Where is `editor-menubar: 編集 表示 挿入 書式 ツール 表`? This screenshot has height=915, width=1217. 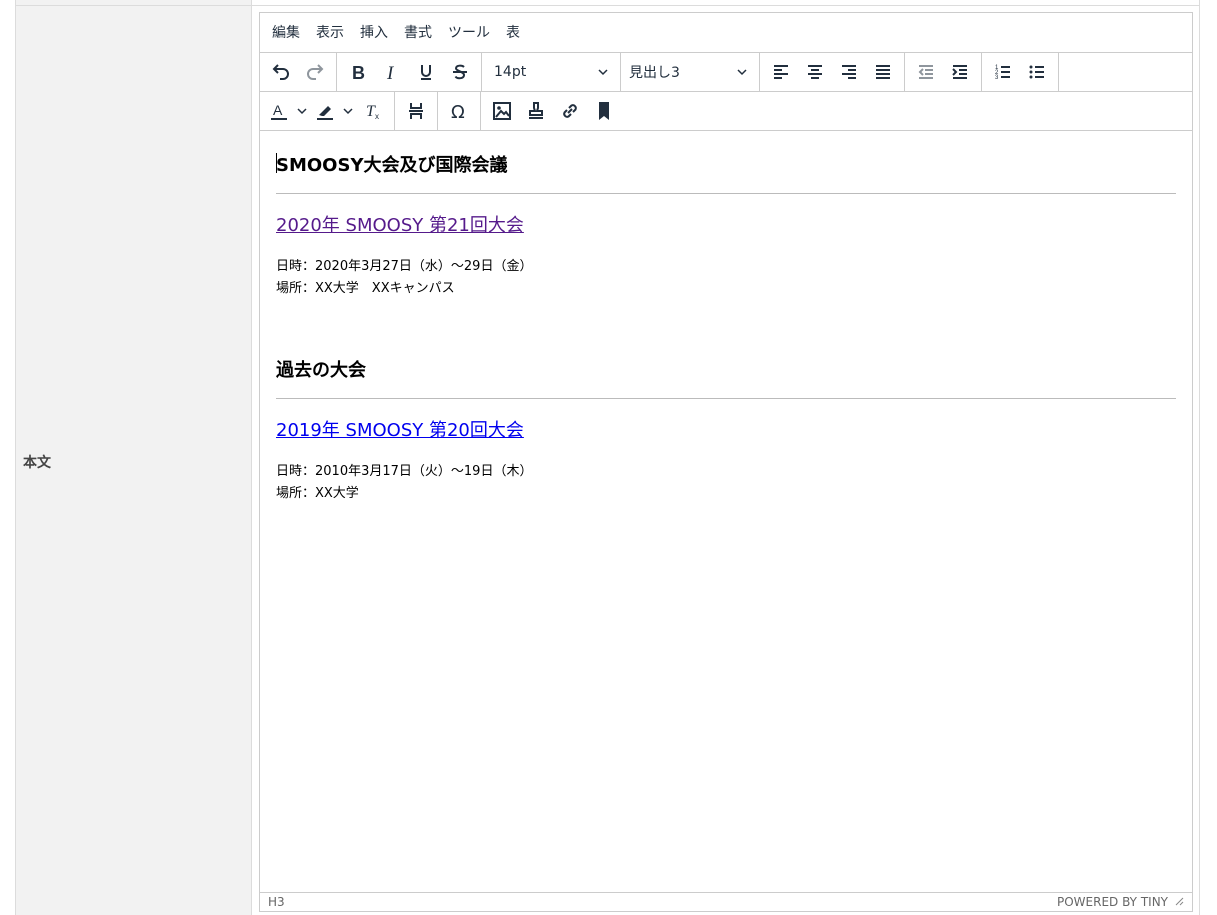
editor-menubar: 編集 表示 挿入 書式 ツール 表 is located at coordinates (726, 33).